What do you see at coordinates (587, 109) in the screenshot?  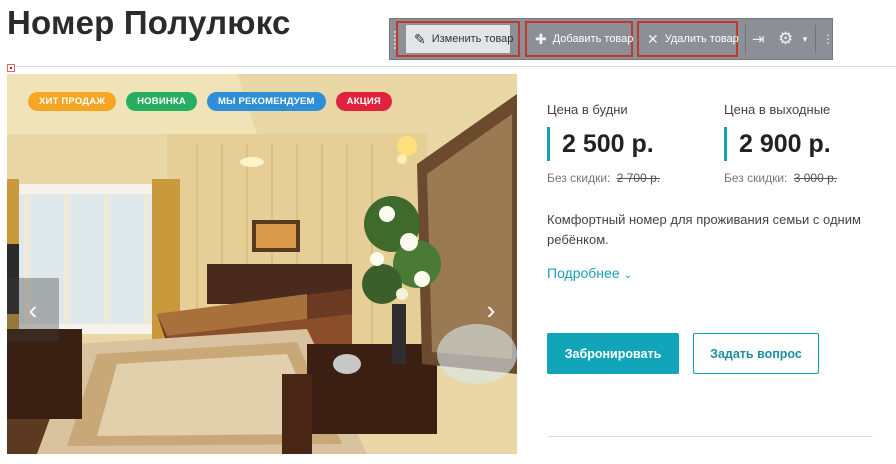 I see `weekday-price-label: Цена в будни` at bounding box center [587, 109].